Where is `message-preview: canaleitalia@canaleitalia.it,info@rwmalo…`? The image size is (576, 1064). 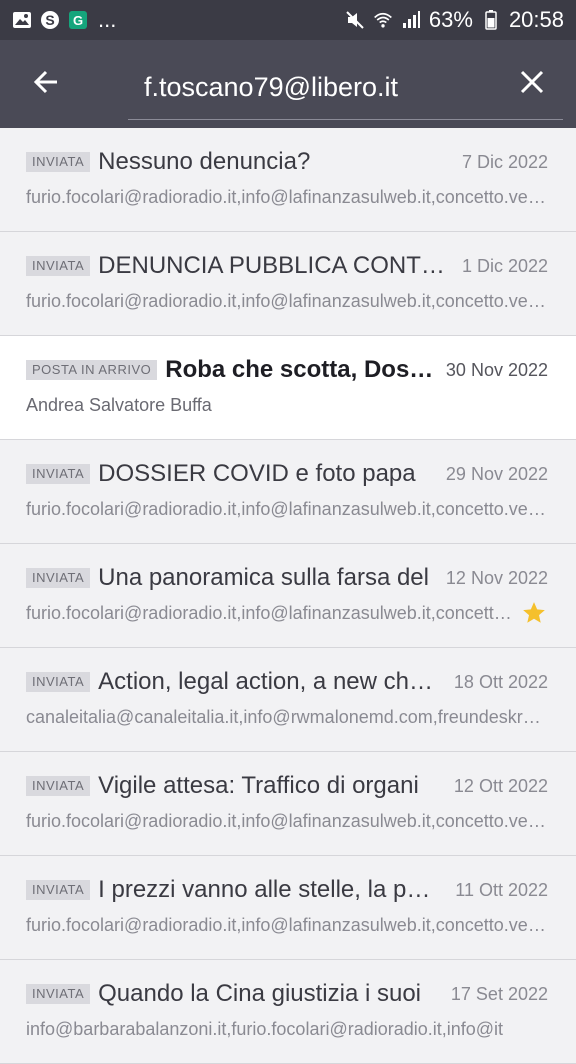 message-preview: canaleitalia@canaleitalia.it,info@rwmalo… is located at coordinates (287, 717).